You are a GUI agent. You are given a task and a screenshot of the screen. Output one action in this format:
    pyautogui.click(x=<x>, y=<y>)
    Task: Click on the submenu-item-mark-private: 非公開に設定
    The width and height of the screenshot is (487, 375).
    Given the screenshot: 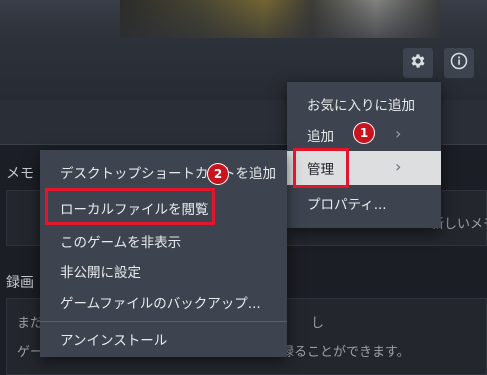 What is the action you would take?
    pyautogui.click(x=163, y=270)
    